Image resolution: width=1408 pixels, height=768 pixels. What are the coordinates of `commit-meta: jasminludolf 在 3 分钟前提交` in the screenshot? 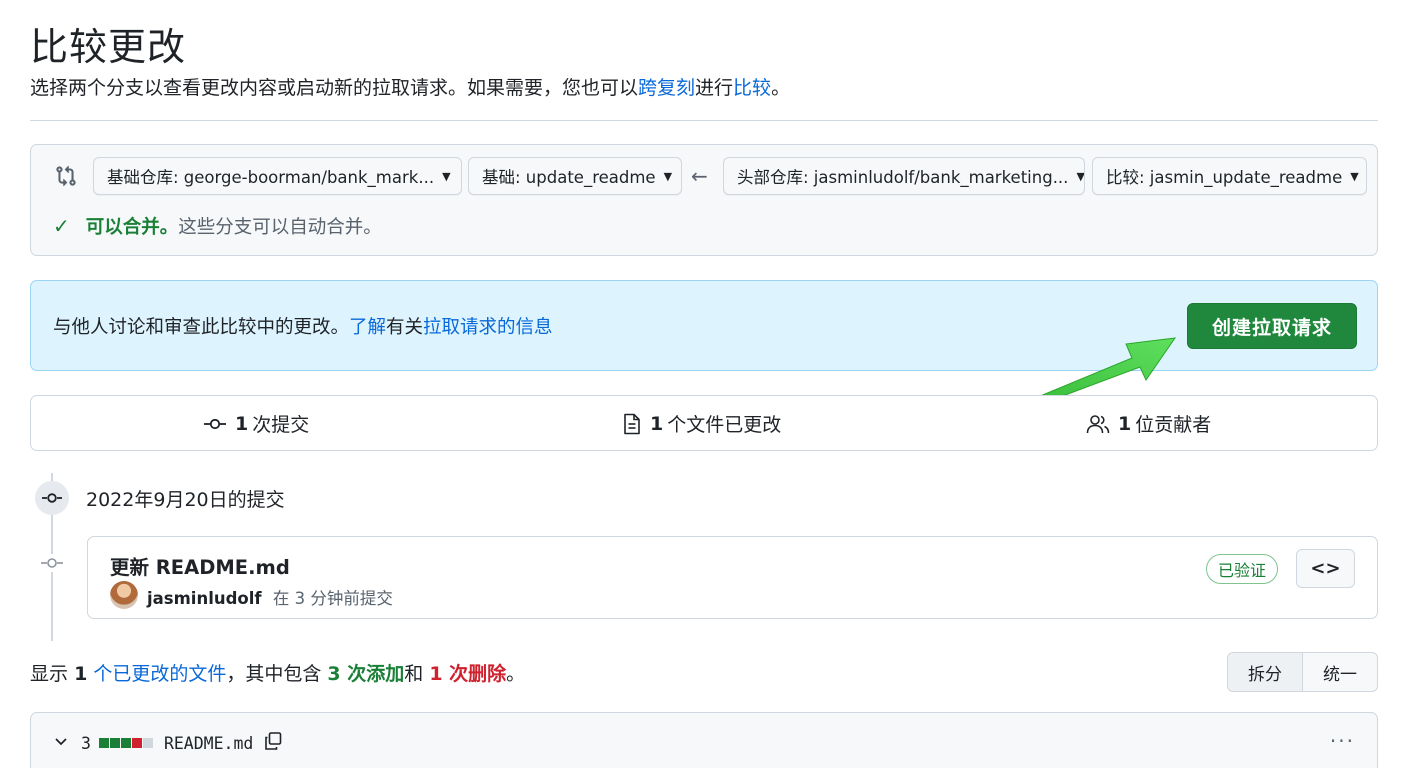 It's located at (270, 597).